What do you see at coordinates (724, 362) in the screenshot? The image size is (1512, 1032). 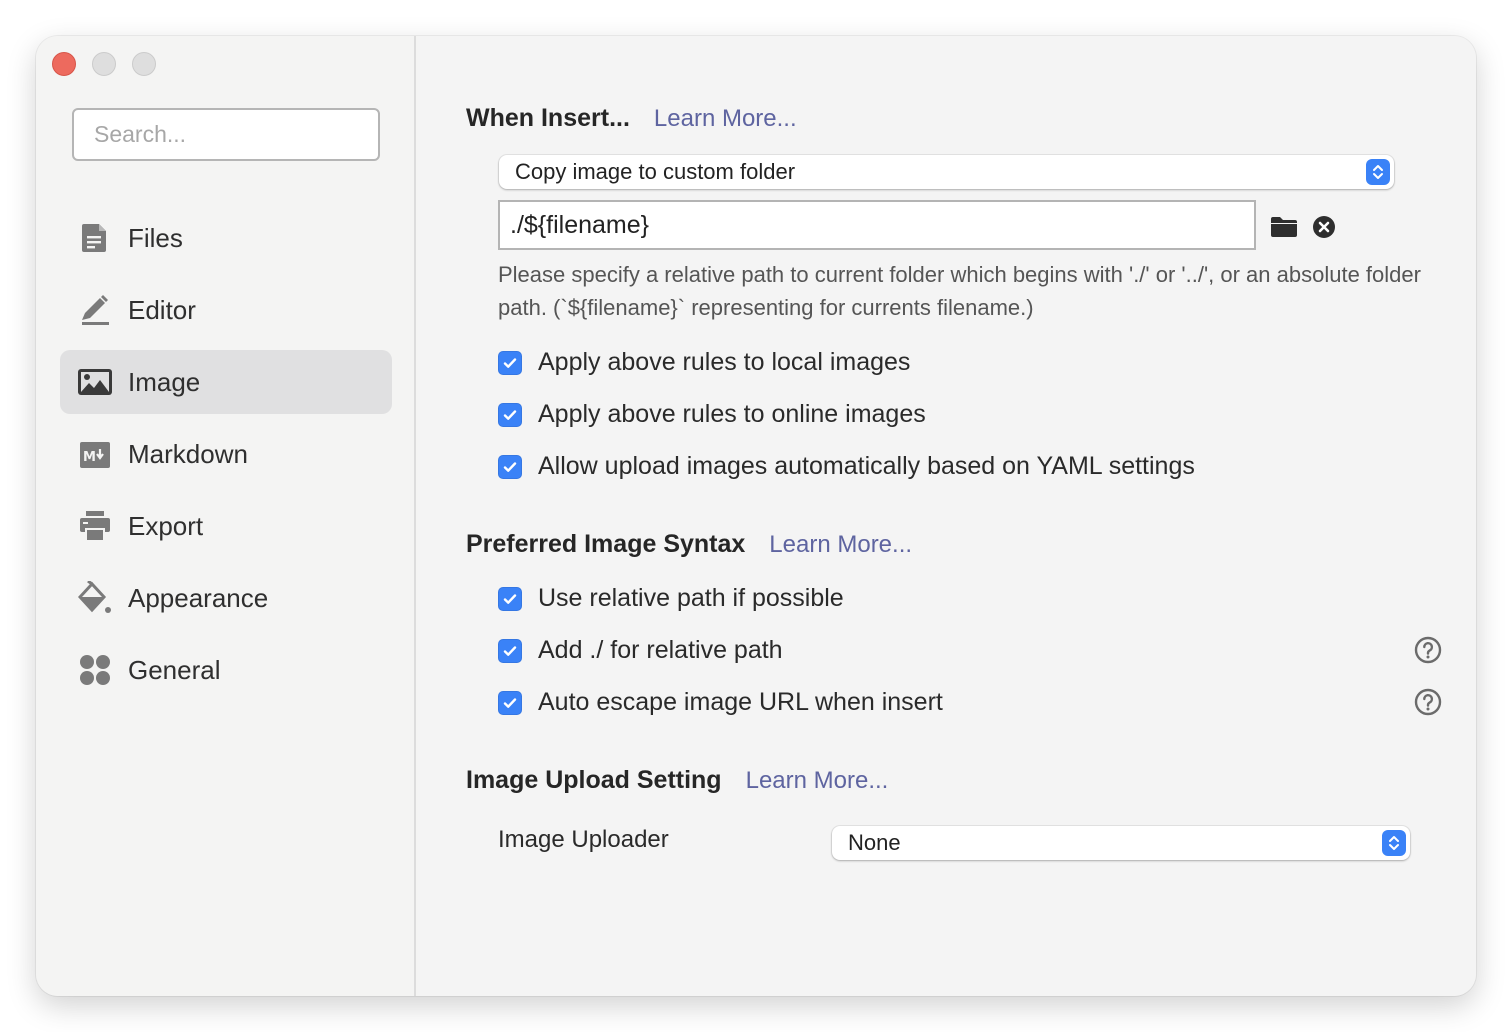 I see `checkbox-label: Apply above rules to local images` at bounding box center [724, 362].